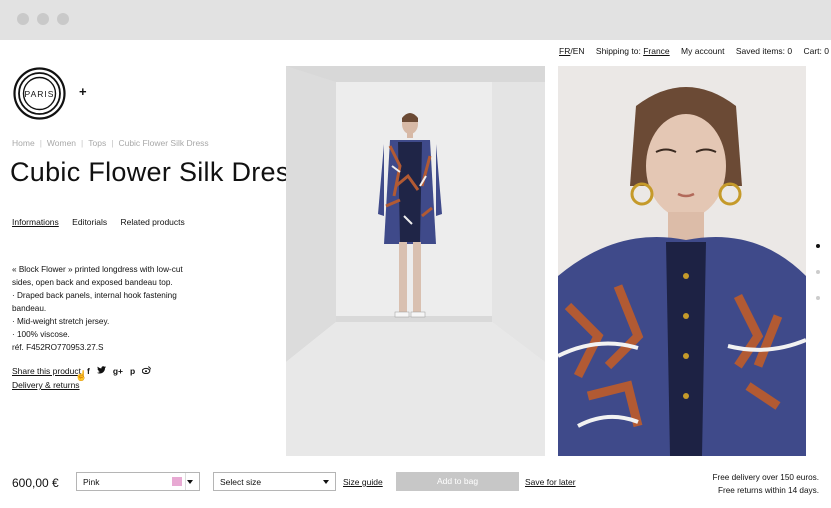 This screenshot has width=831, height=508. What do you see at coordinates (23, 19) in the screenshot?
I see `window-close-dot` at bounding box center [23, 19].